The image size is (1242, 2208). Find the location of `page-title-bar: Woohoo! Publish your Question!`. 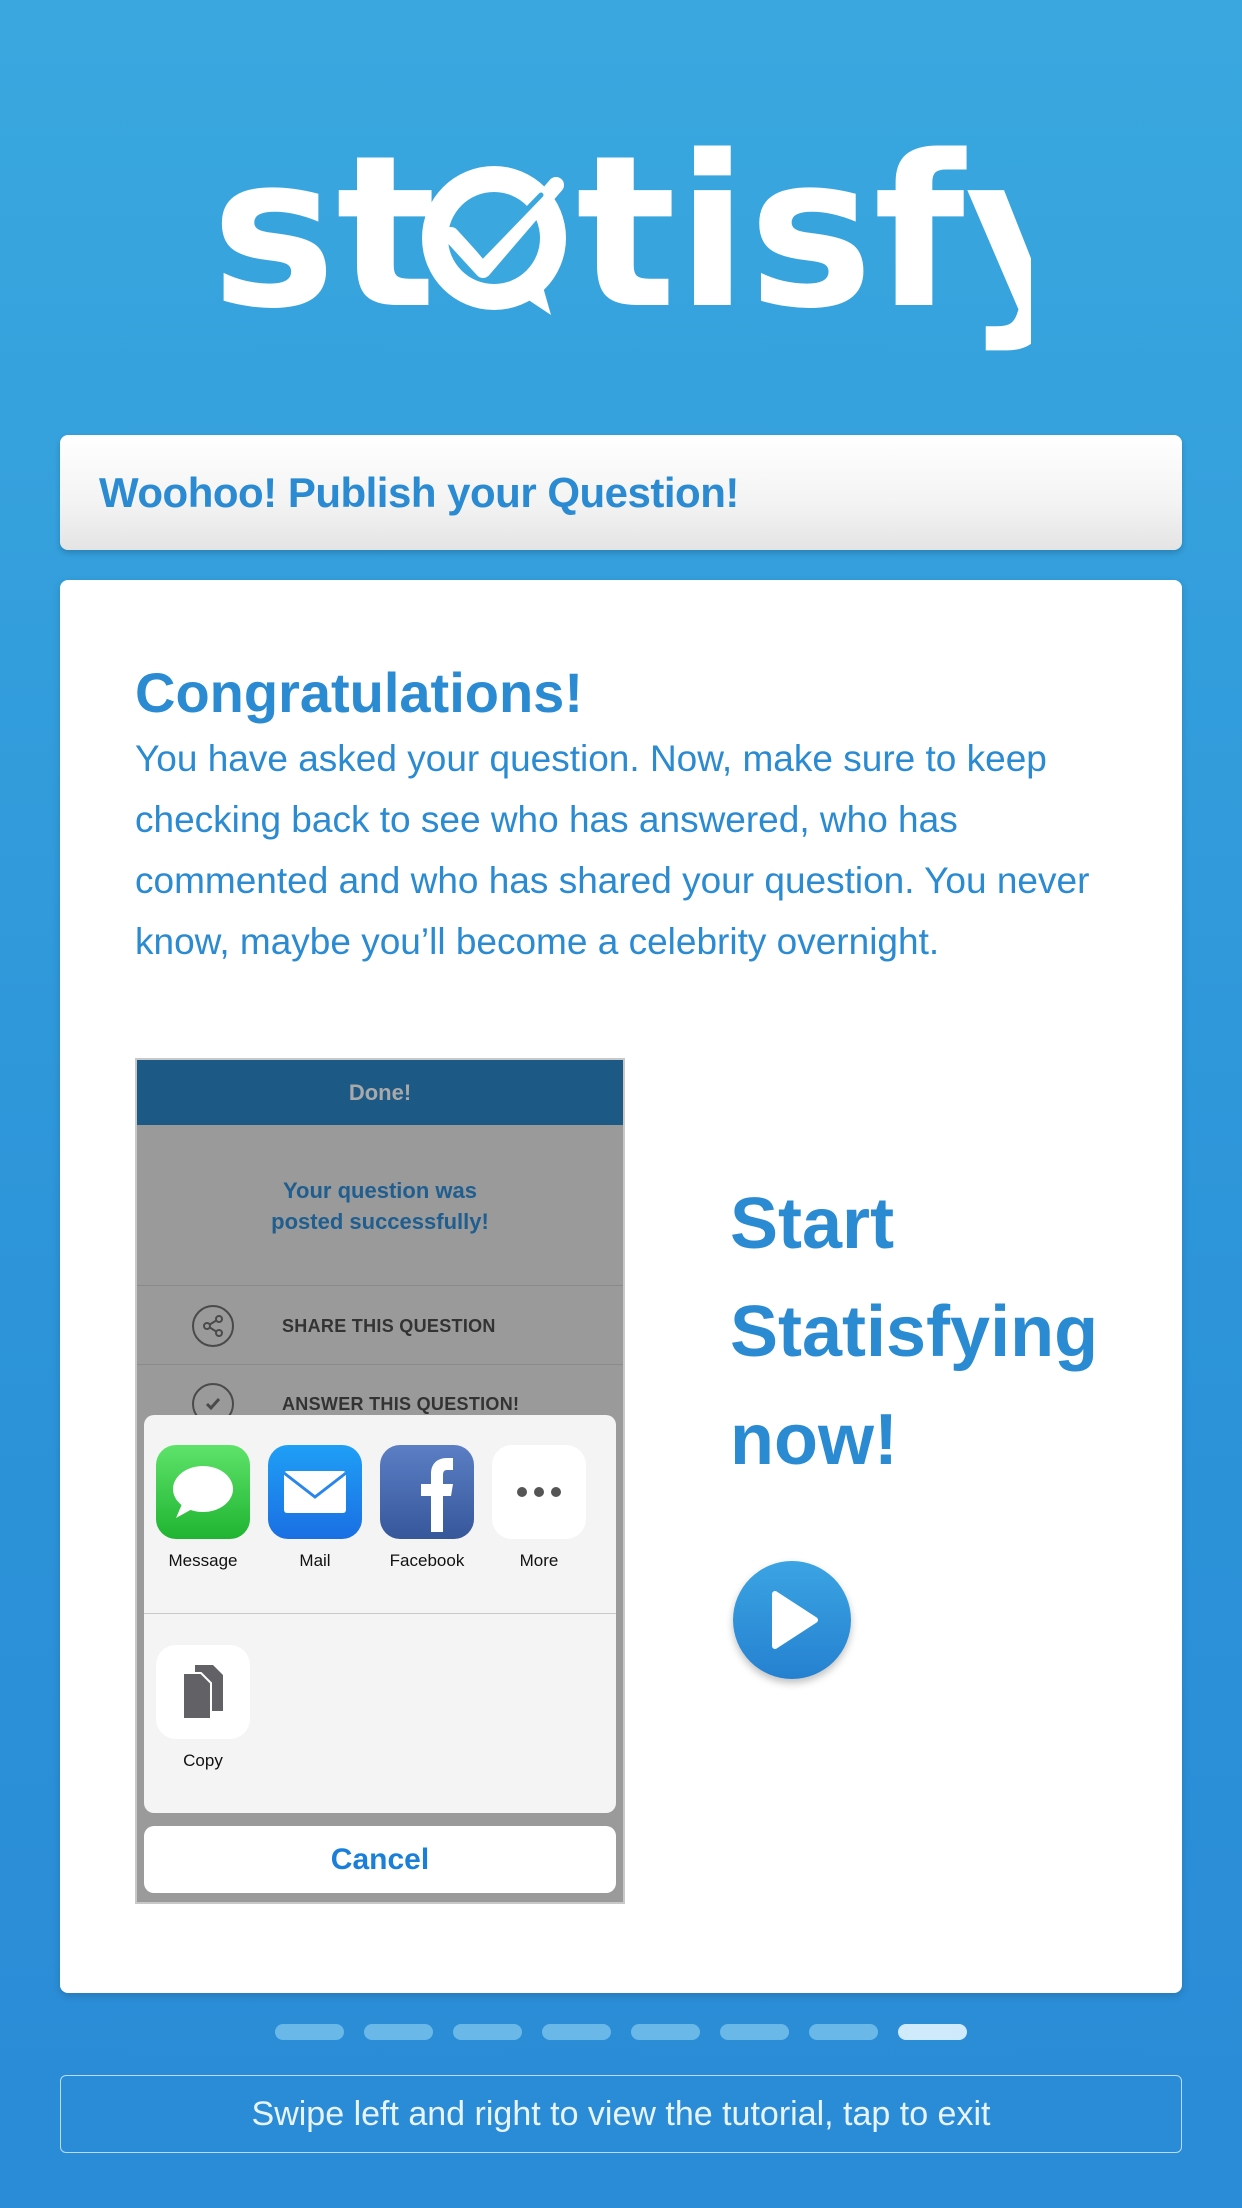

page-title-bar: Woohoo! Publish your Question! is located at coordinates (621, 492).